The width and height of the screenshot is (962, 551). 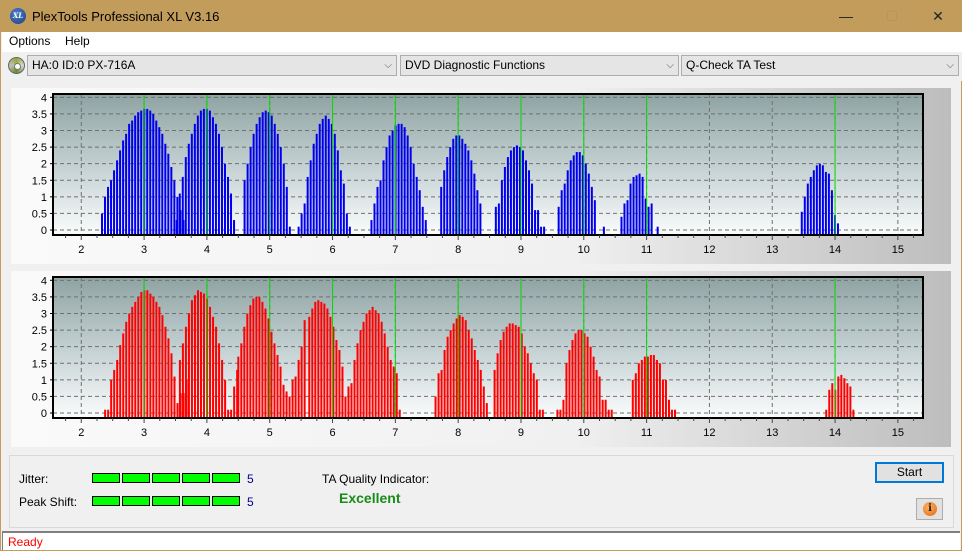 I want to click on menu-help: Help, so click(x=77, y=41).